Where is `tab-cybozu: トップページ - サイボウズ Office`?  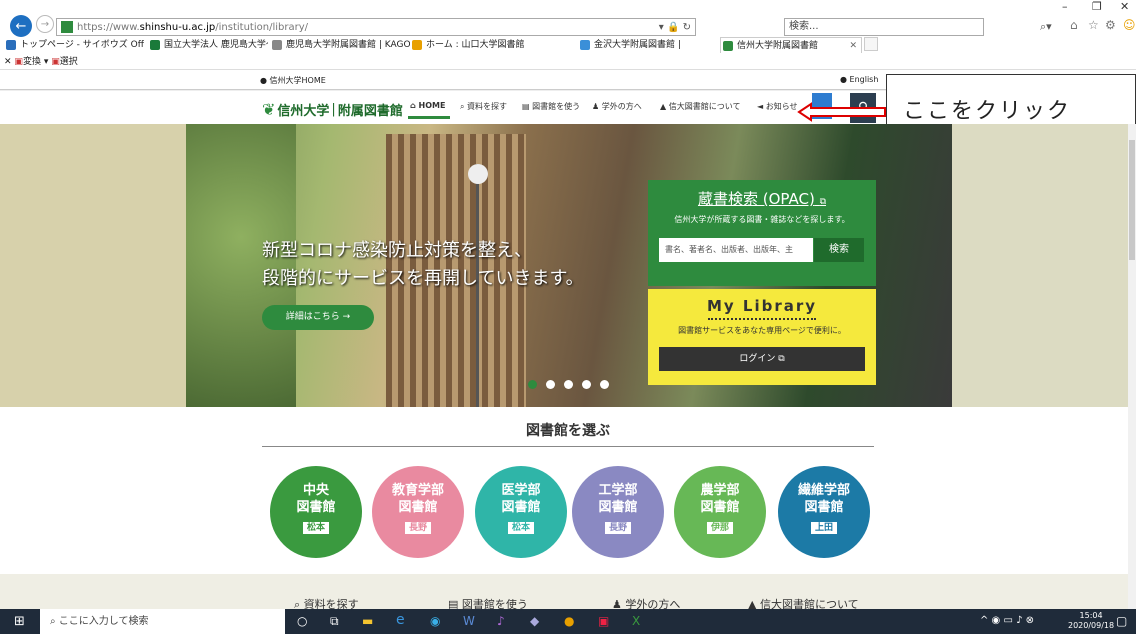
tab-cybozu: トップページ - サイボウズ Office is located at coordinates (74, 45).